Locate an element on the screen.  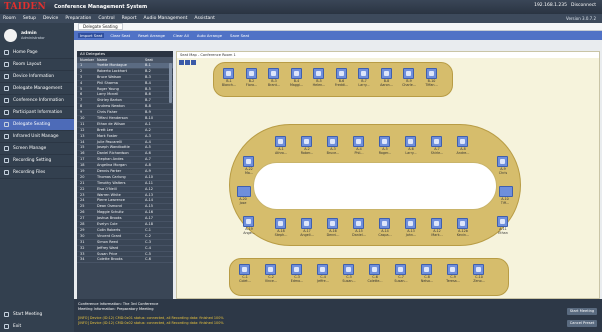
import-seat-button: Import Seat is located at coordinates (91, 35).